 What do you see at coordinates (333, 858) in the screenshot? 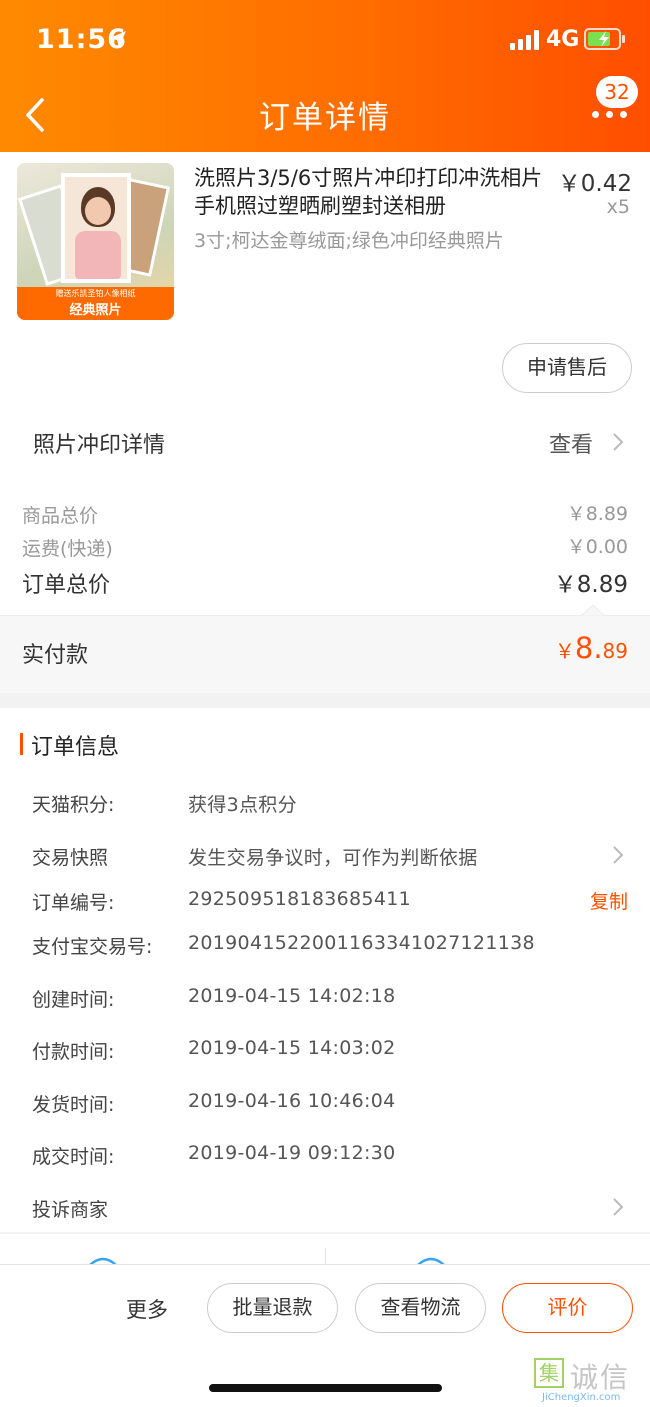
I see `snapshot-value: 发生交易争议时，可作为判断依据` at bounding box center [333, 858].